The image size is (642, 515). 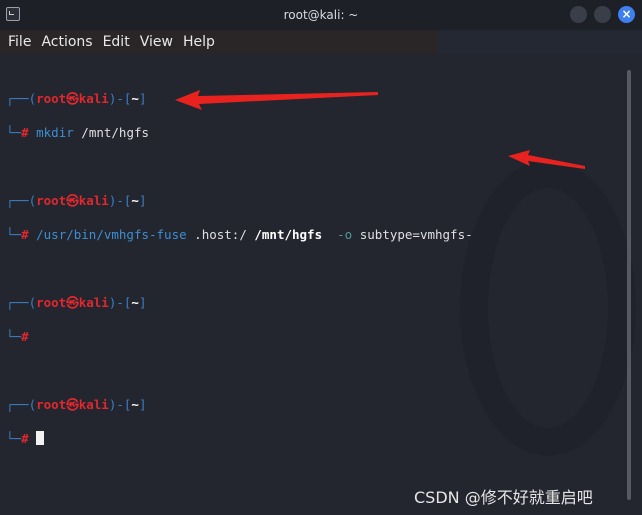 I want to click on arrow-mkdir, so click(x=276, y=100).